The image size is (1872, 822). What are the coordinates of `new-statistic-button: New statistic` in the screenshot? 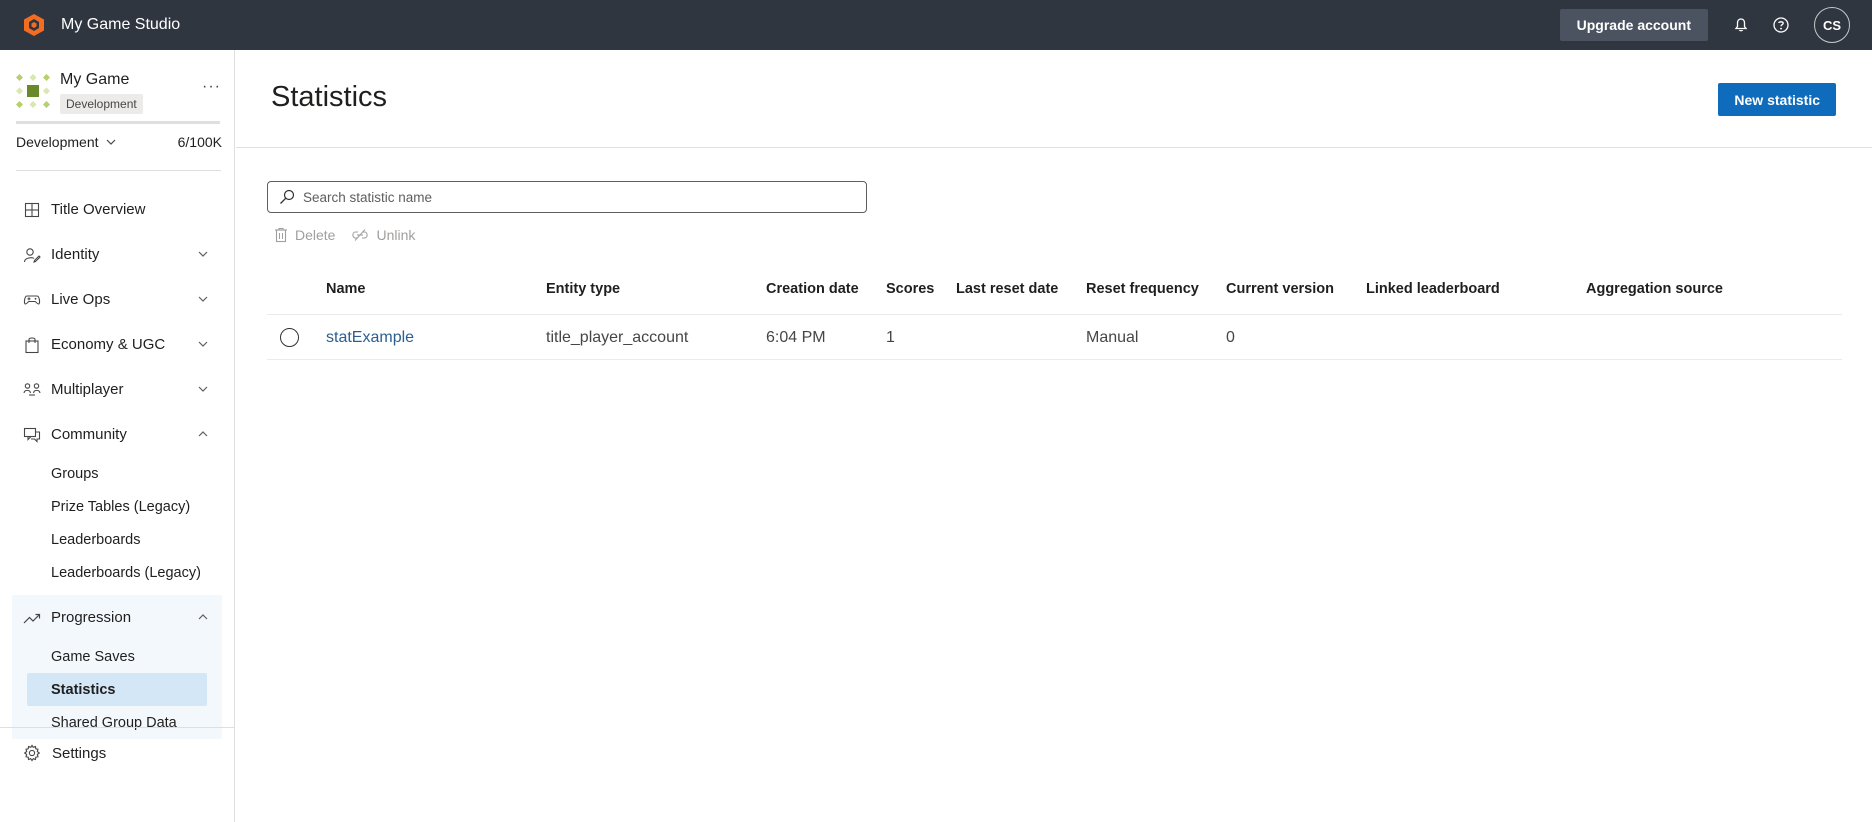 It's located at (1777, 99).